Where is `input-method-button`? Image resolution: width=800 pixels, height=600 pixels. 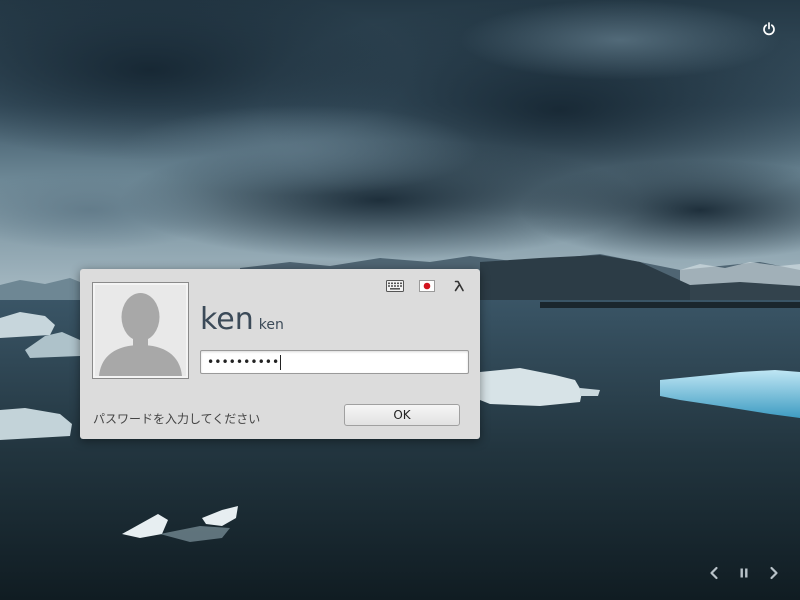
input-method-button is located at coordinates (427, 286).